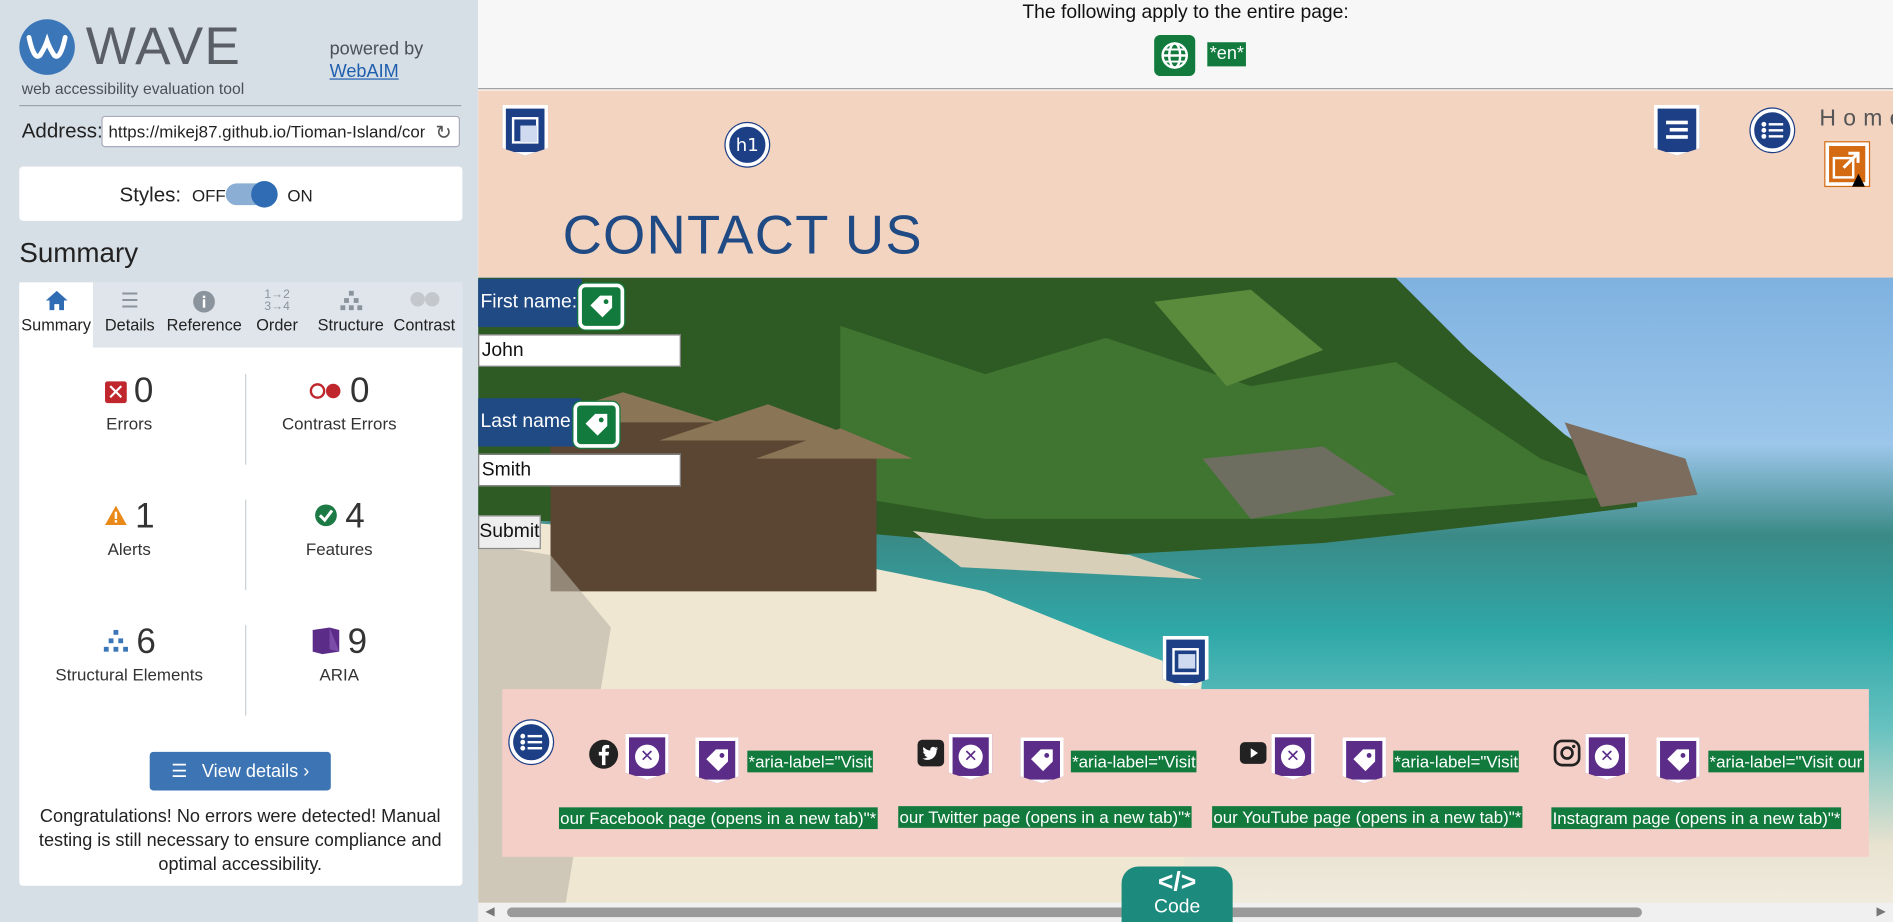 This screenshot has height=922, width=1893. I want to click on wave-brand: WAVE, so click(163, 46).